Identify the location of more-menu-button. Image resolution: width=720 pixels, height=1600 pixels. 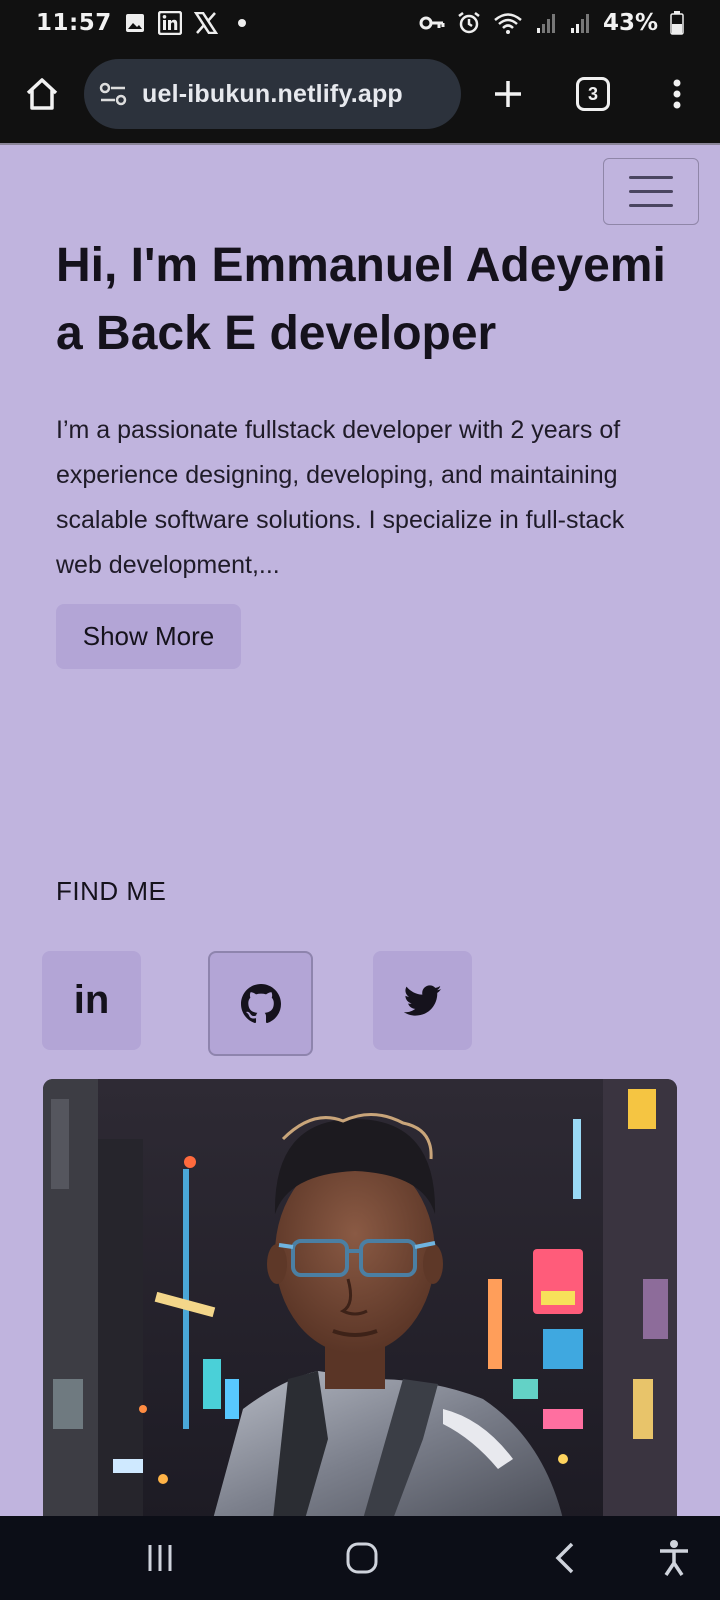
(677, 94).